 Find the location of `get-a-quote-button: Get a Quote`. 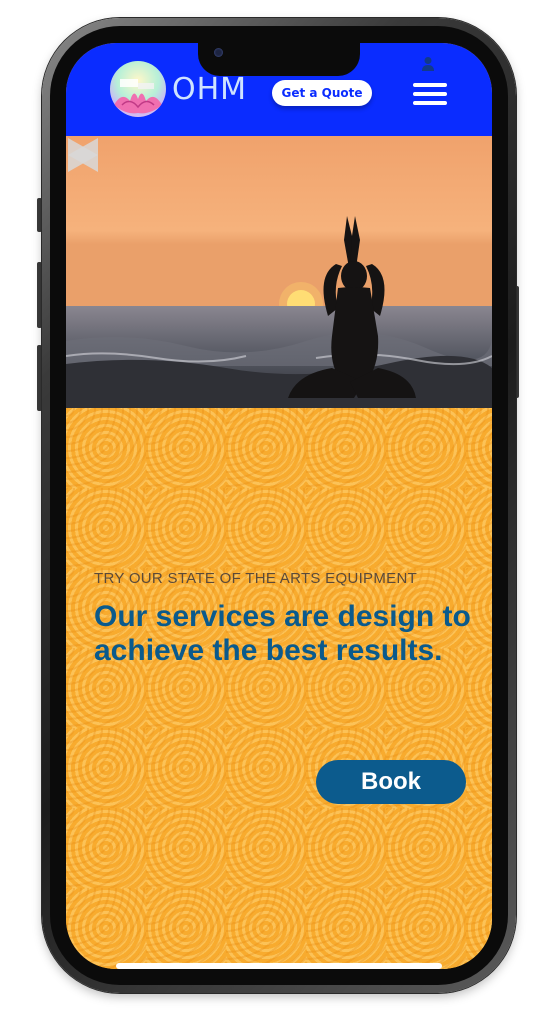

get-a-quote-button: Get a Quote is located at coordinates (322, 93).